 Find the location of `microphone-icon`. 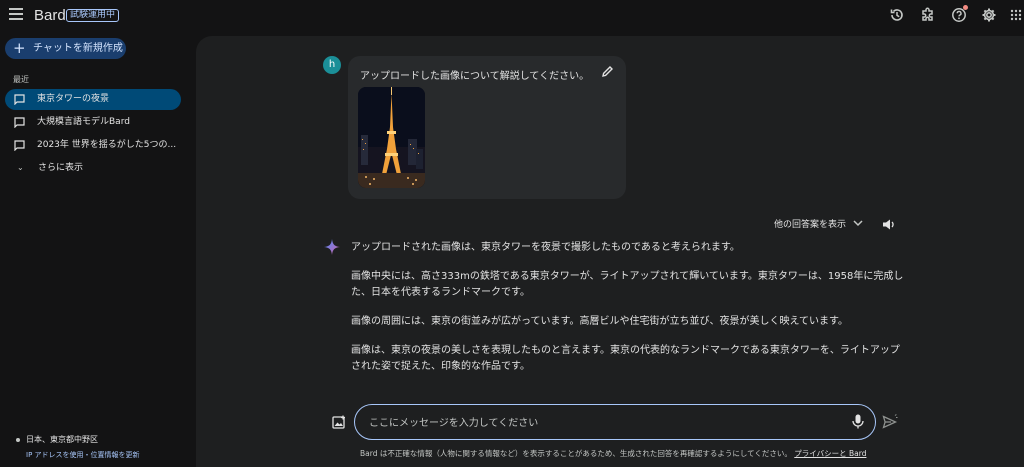

microphone-icon is located at coordinates (858, 421).